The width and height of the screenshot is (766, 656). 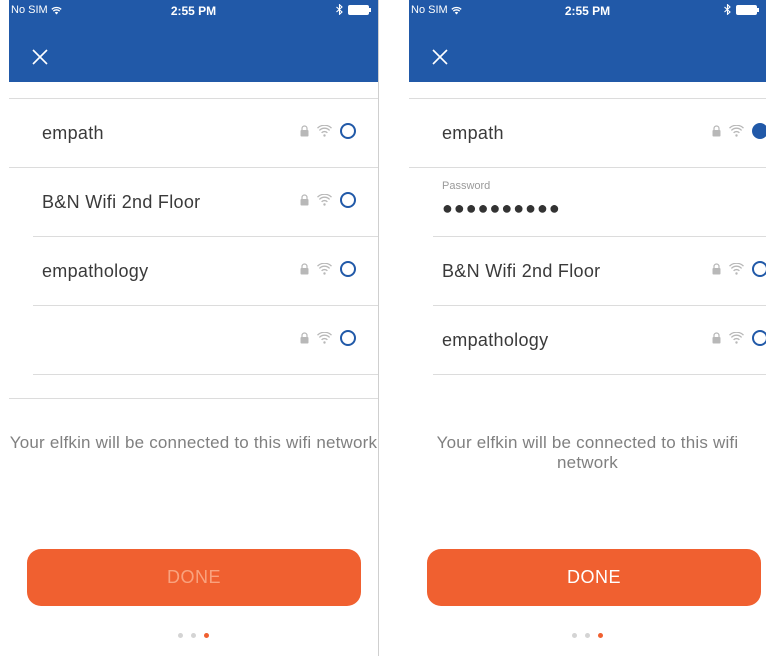 What do you see at coordinates (205, 340) in the screenshot?
I see `network-row` at bounding box center [205, 340].